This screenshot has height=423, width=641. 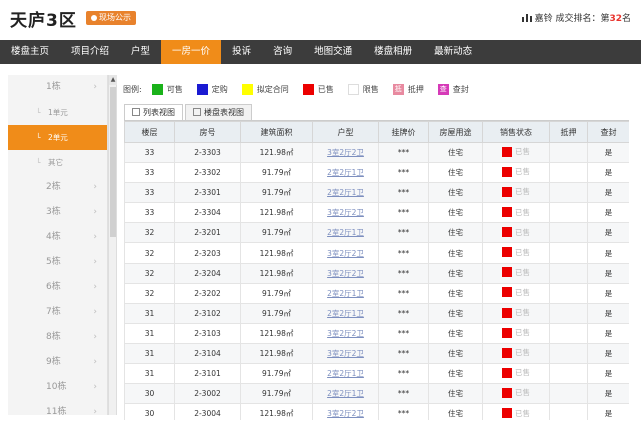 What do you see at coordinates (57, 362) in the screenshot?
I see `sidebar-building-item: 9栋 ›` at bounding box center [57, 362].